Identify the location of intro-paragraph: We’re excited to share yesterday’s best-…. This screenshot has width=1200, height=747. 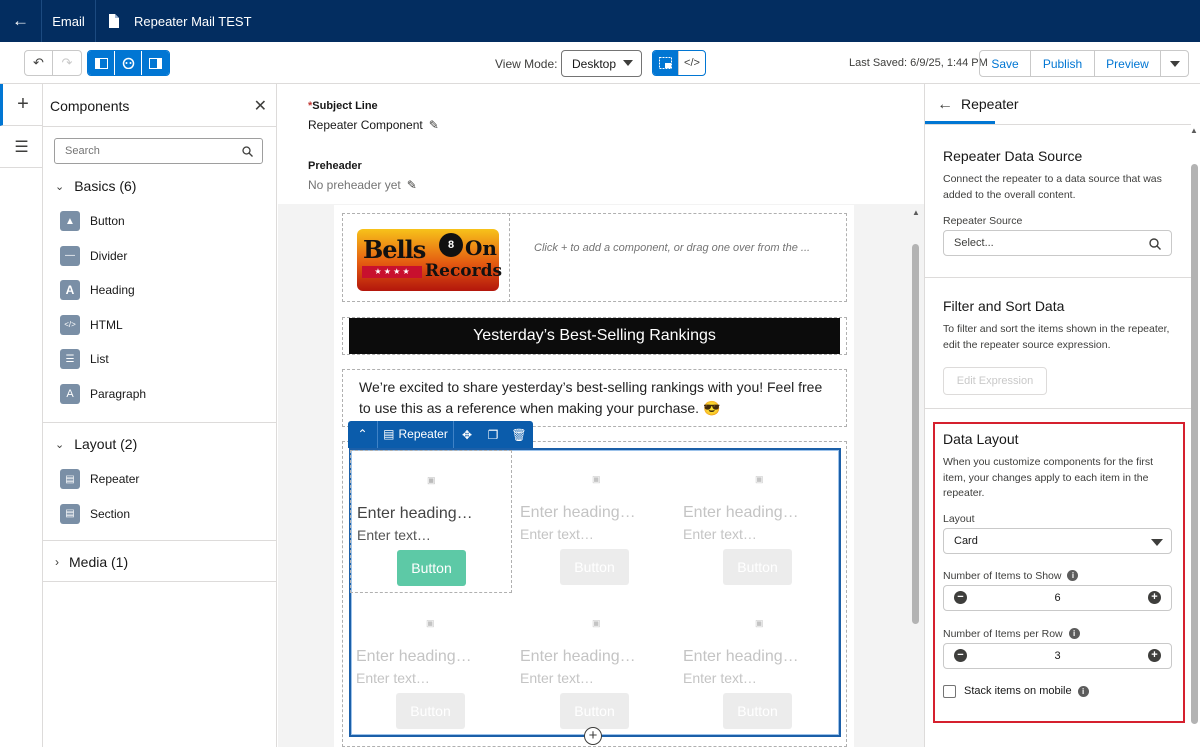
(594, 398).